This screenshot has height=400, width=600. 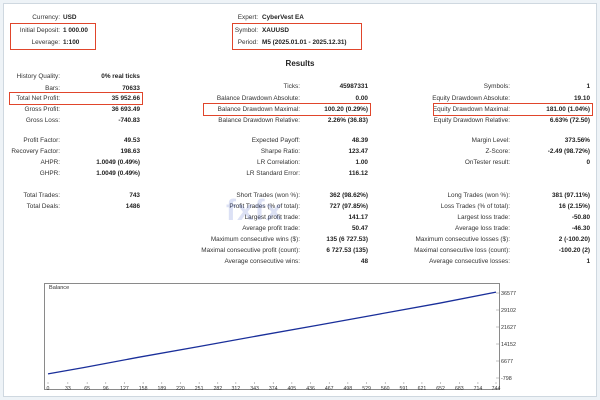 I want to click on average-consecutive-losses-label: Average consecutive losses:, so click(x=469, y=261).